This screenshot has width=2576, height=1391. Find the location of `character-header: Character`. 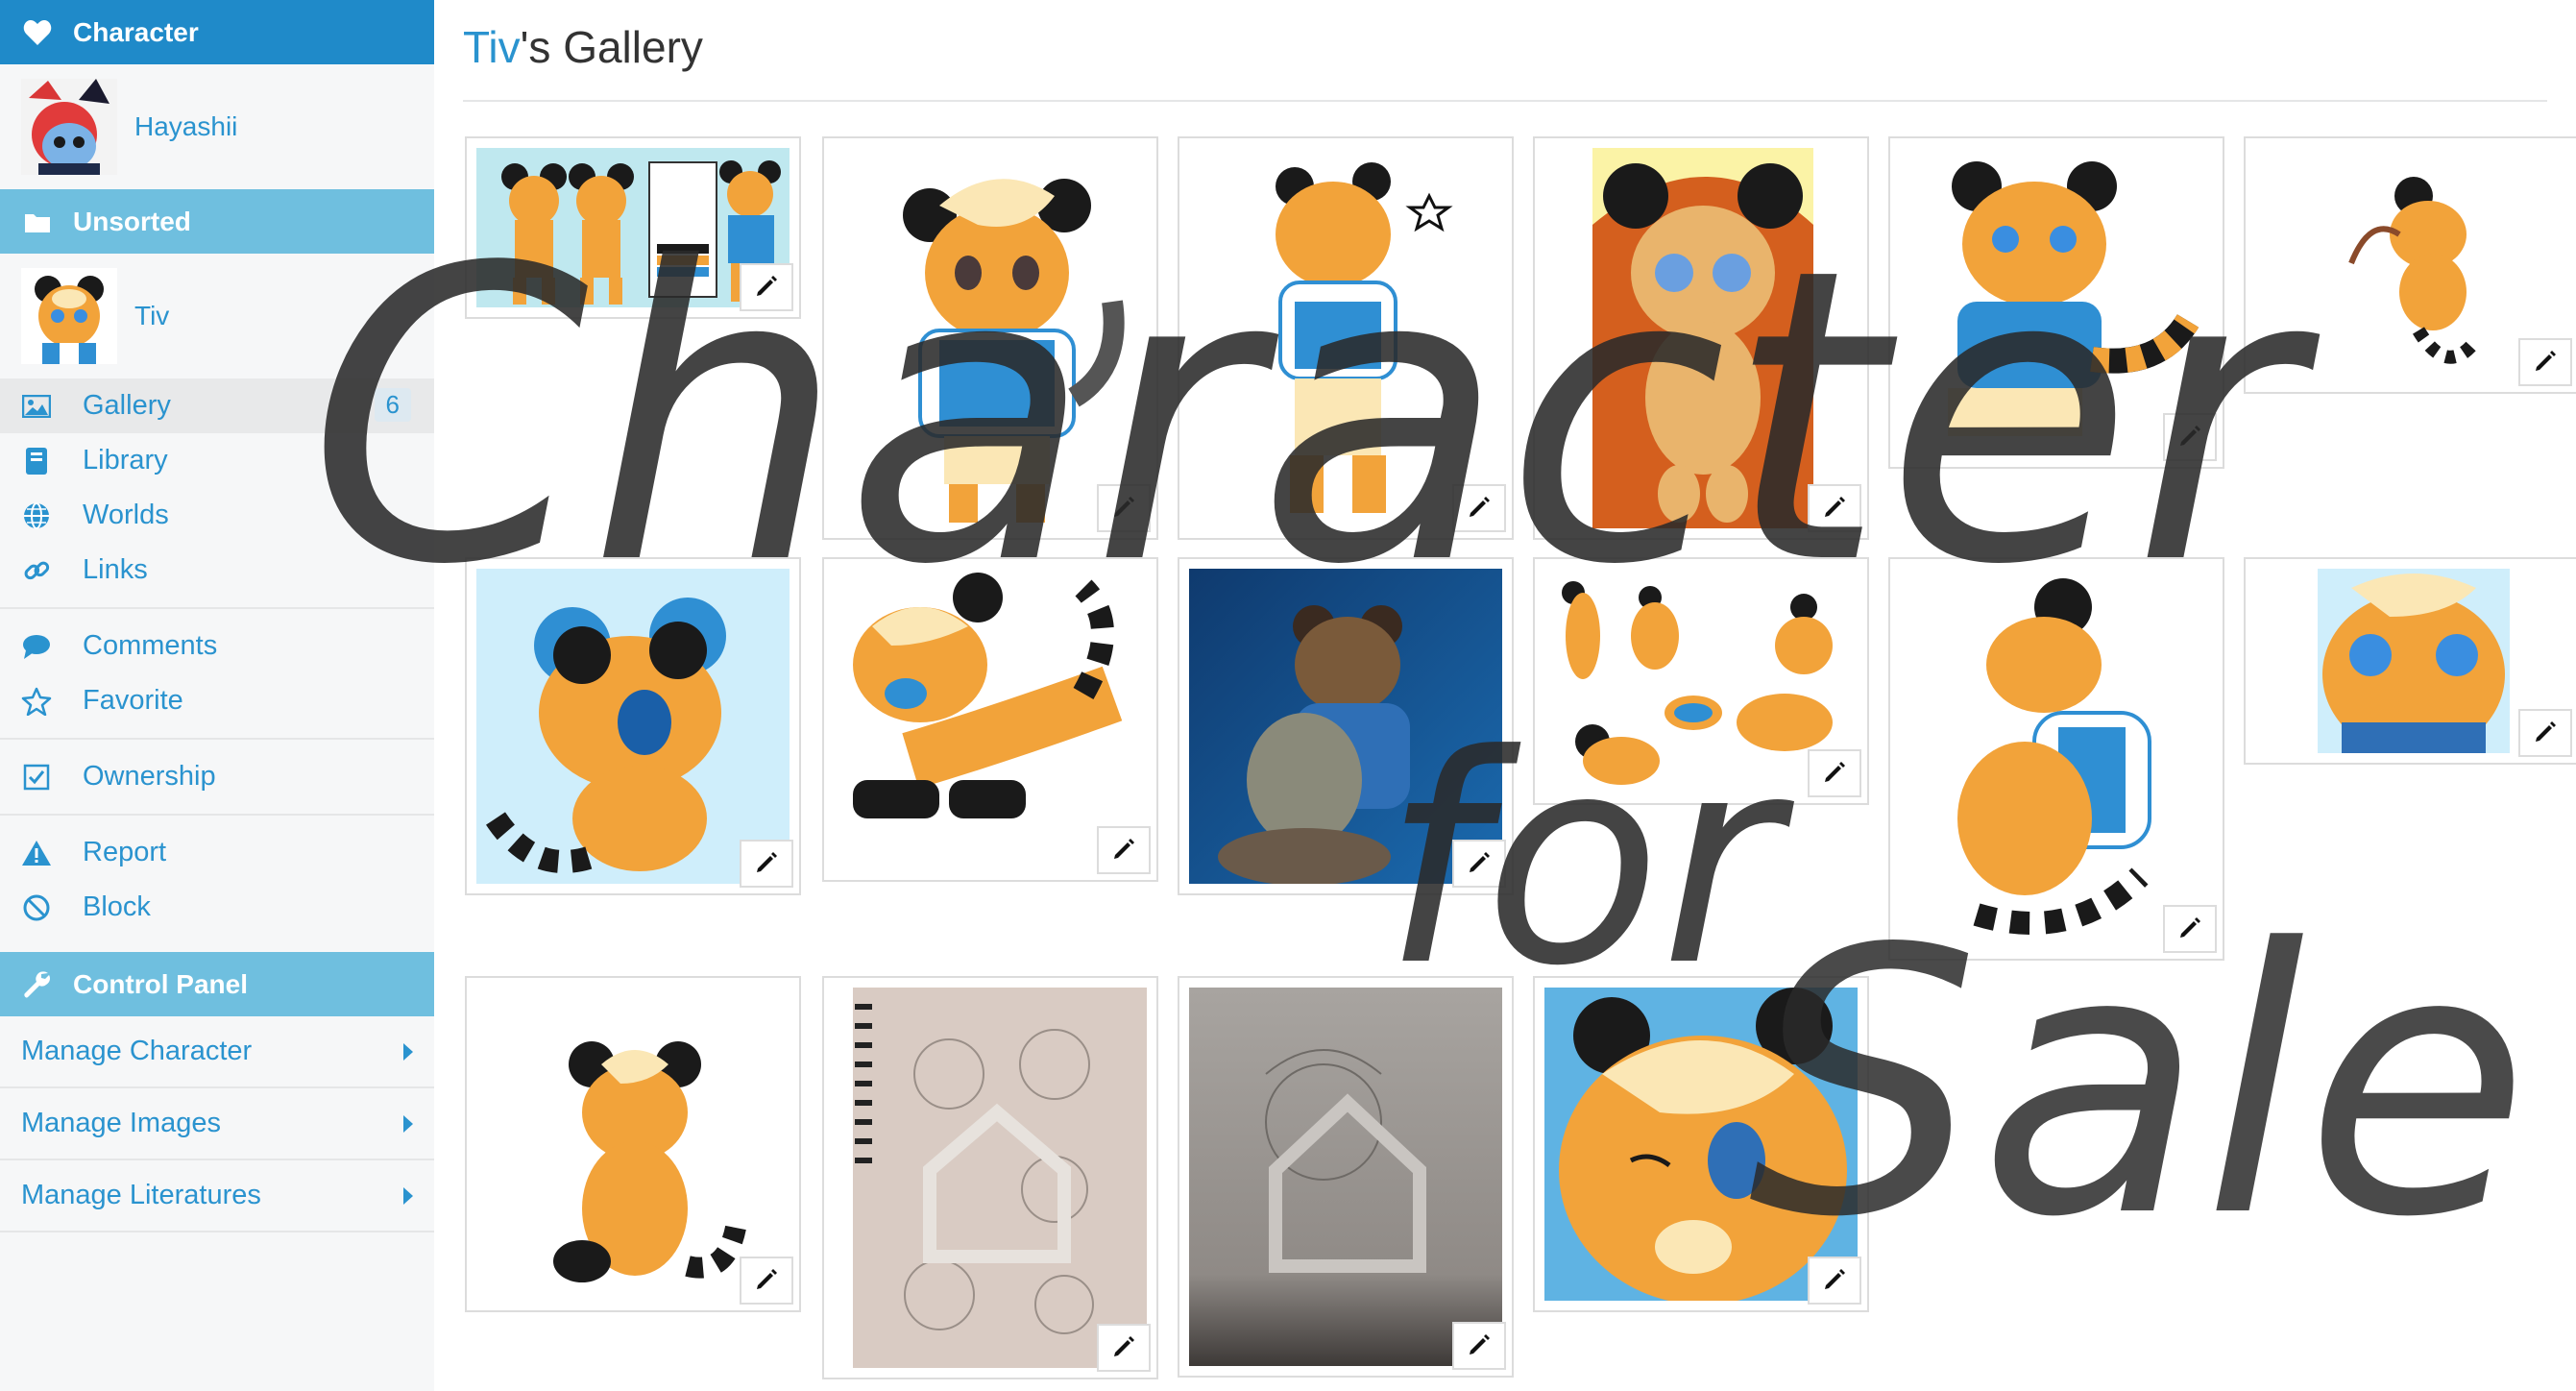

character-header: Character is located at coordinates (217, 32).